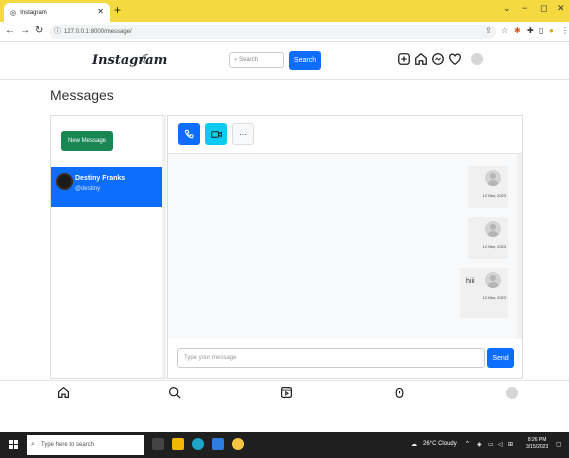  Describe the element at coordinates (510, 444) in the screenshot. I see `language-icon: ⊞` at that location.